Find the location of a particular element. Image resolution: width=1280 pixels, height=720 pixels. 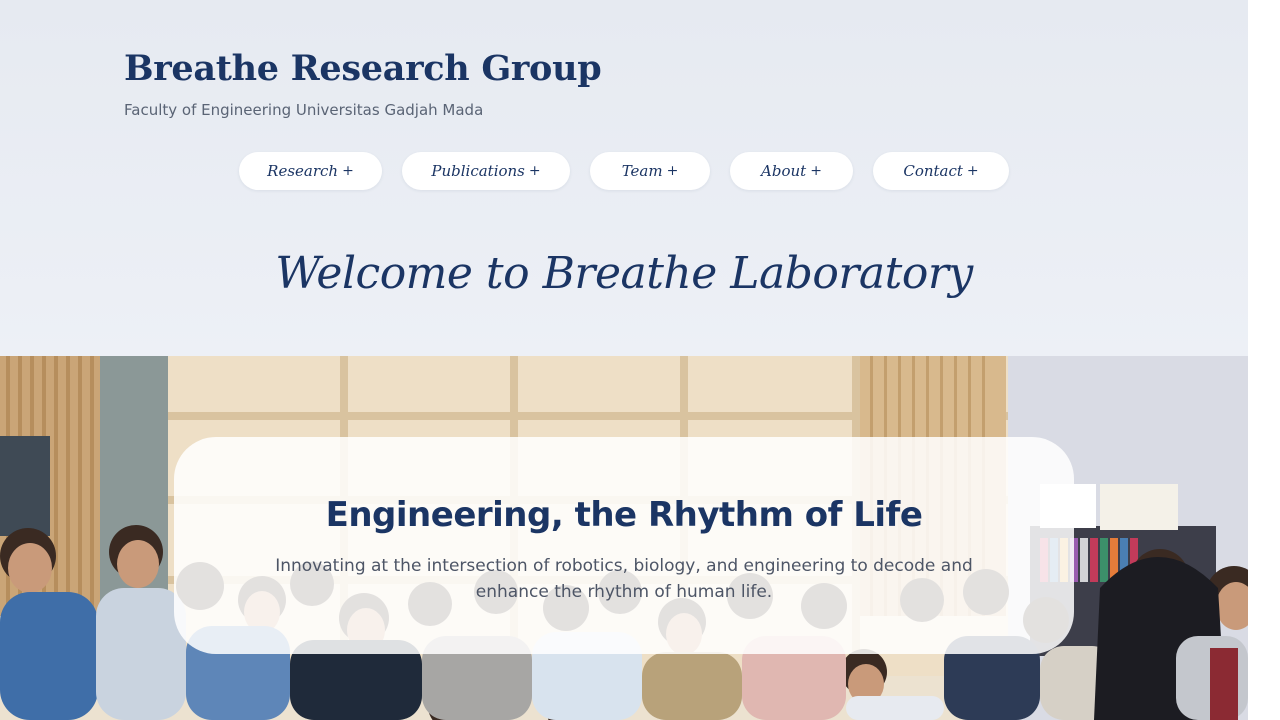

nav-research-button: Research + is located at coordinates (310, 171).